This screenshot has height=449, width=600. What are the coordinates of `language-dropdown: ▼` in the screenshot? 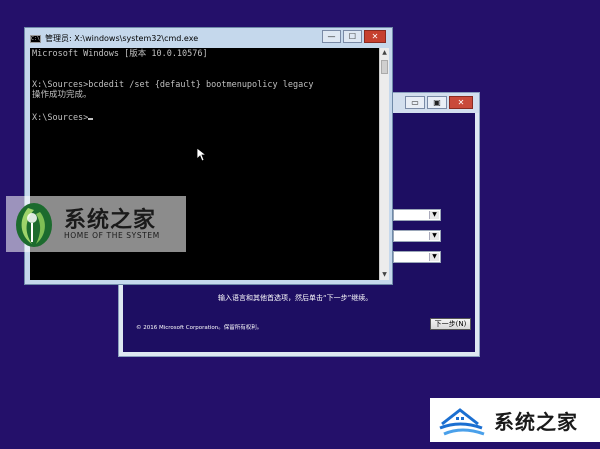 It's located at (417, 215).